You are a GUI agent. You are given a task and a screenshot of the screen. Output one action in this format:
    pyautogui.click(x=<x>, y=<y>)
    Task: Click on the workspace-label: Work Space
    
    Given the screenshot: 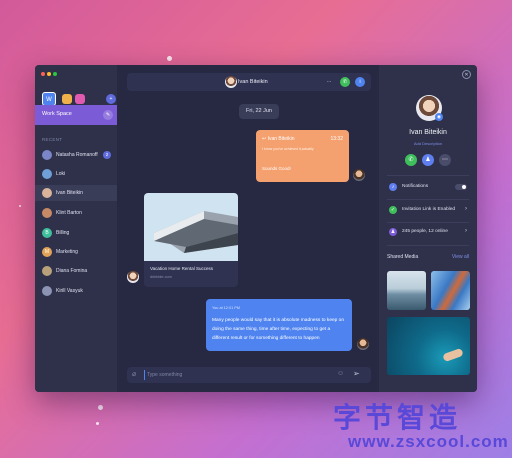 What is the action you would take?
    pyautogui.click(x=57, y=114)
    